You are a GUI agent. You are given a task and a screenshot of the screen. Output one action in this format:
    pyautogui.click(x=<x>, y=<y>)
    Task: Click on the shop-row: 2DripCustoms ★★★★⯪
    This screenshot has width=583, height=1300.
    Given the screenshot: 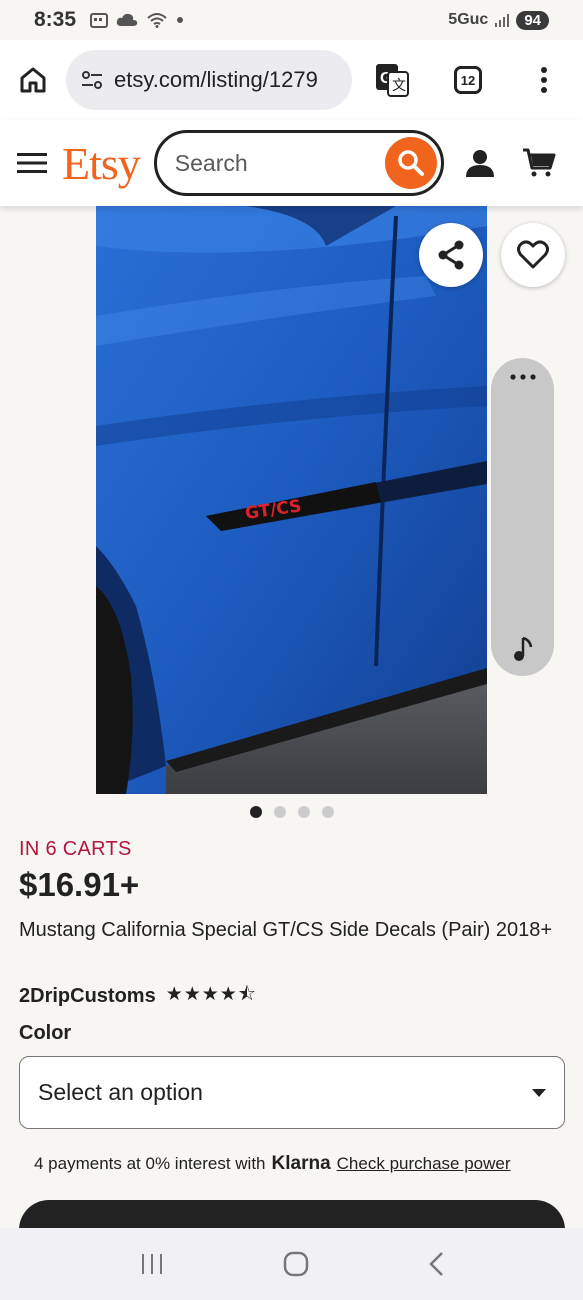 What is the action you would take?
    pyautogui.click(x=138, y=996)
    